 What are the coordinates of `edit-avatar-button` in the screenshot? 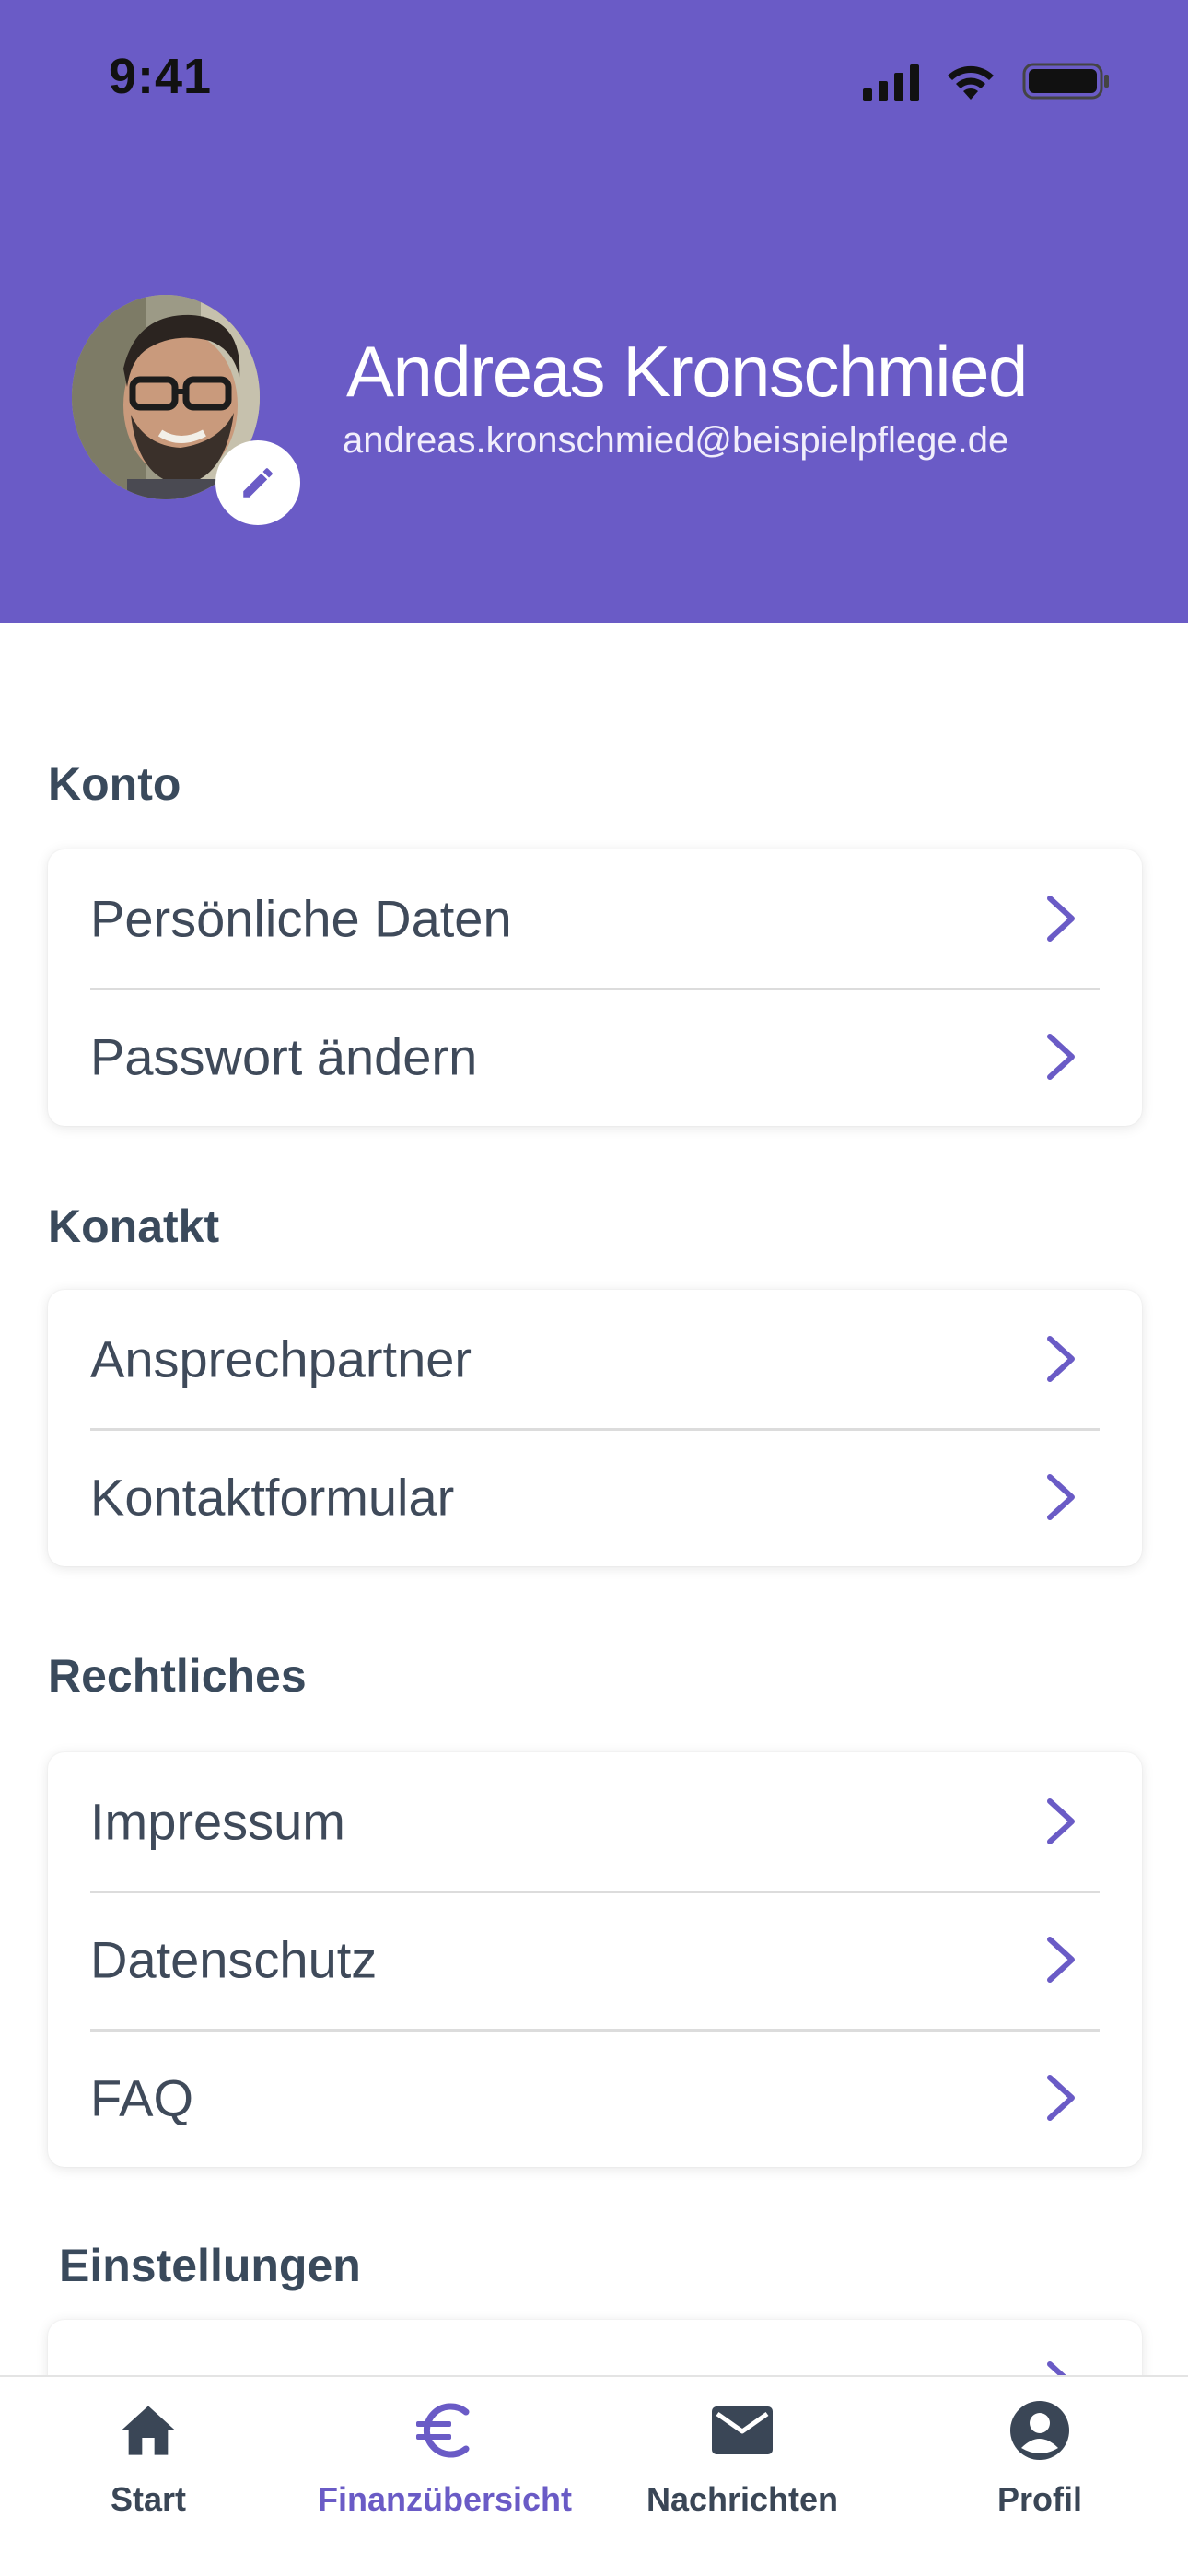 It's located at (257, 482).